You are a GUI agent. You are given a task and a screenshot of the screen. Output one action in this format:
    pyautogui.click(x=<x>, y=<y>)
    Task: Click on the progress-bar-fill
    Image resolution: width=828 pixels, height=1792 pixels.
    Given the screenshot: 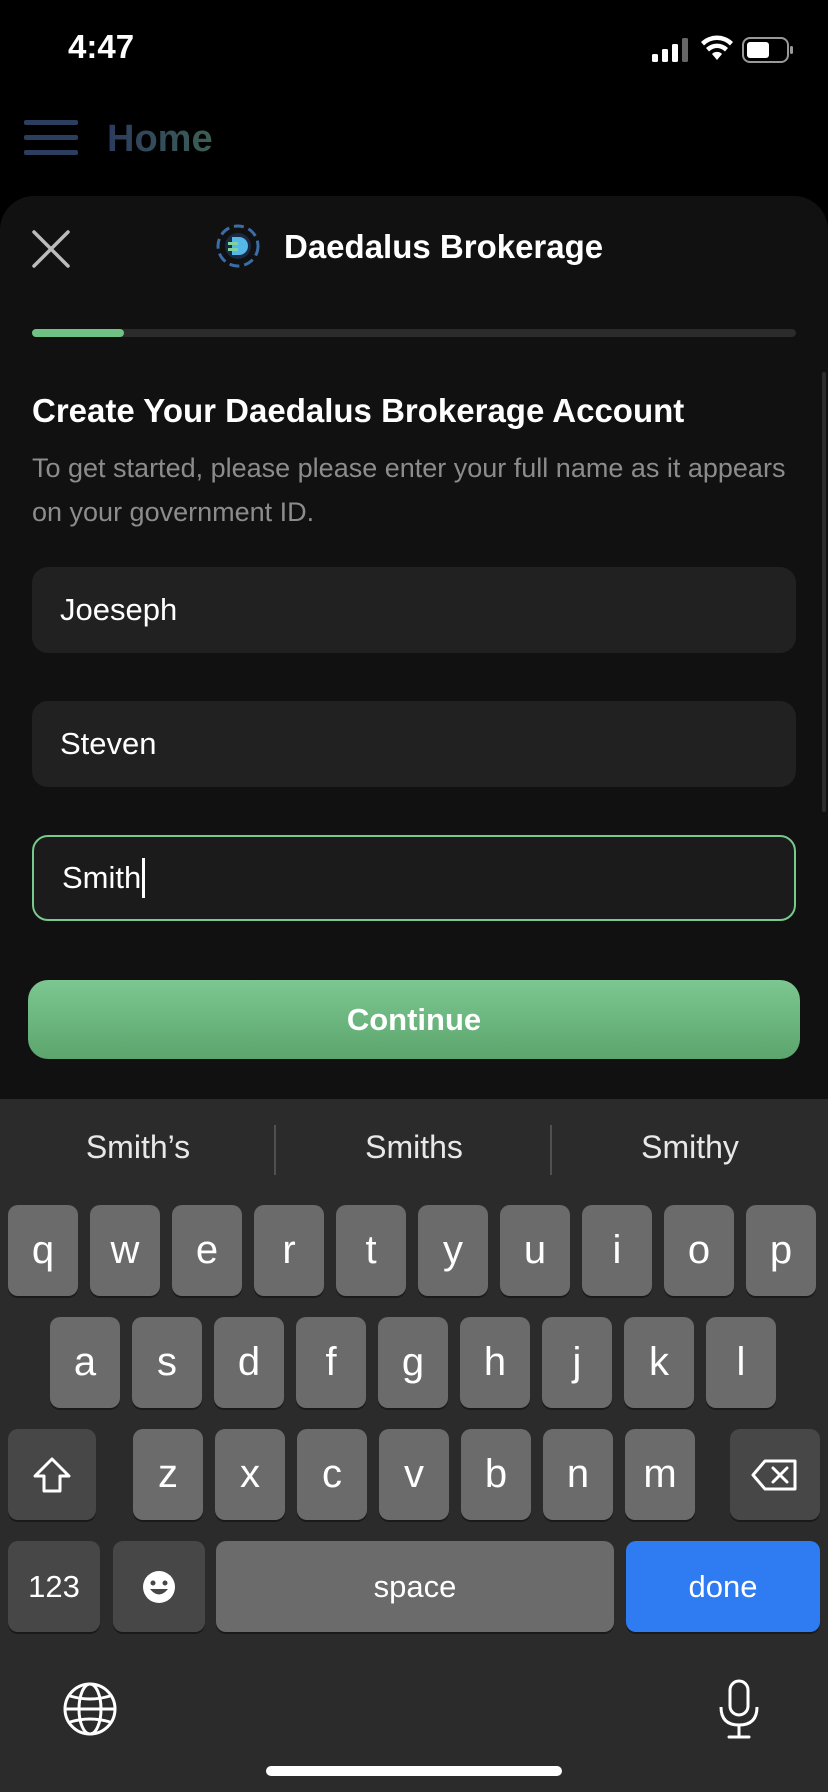 What is the action you would take?
    pyautogui.click(x=78, y=333)
    